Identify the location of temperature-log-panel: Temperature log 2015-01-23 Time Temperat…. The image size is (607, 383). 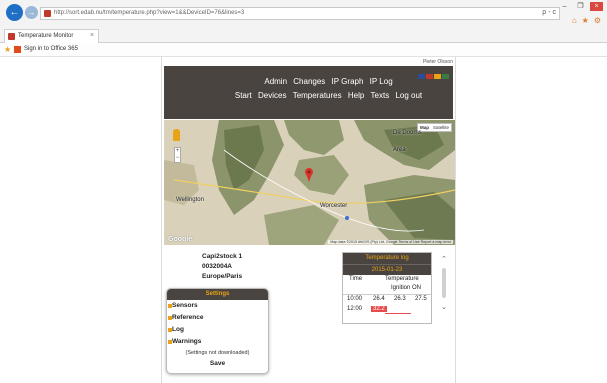
(387, 288).